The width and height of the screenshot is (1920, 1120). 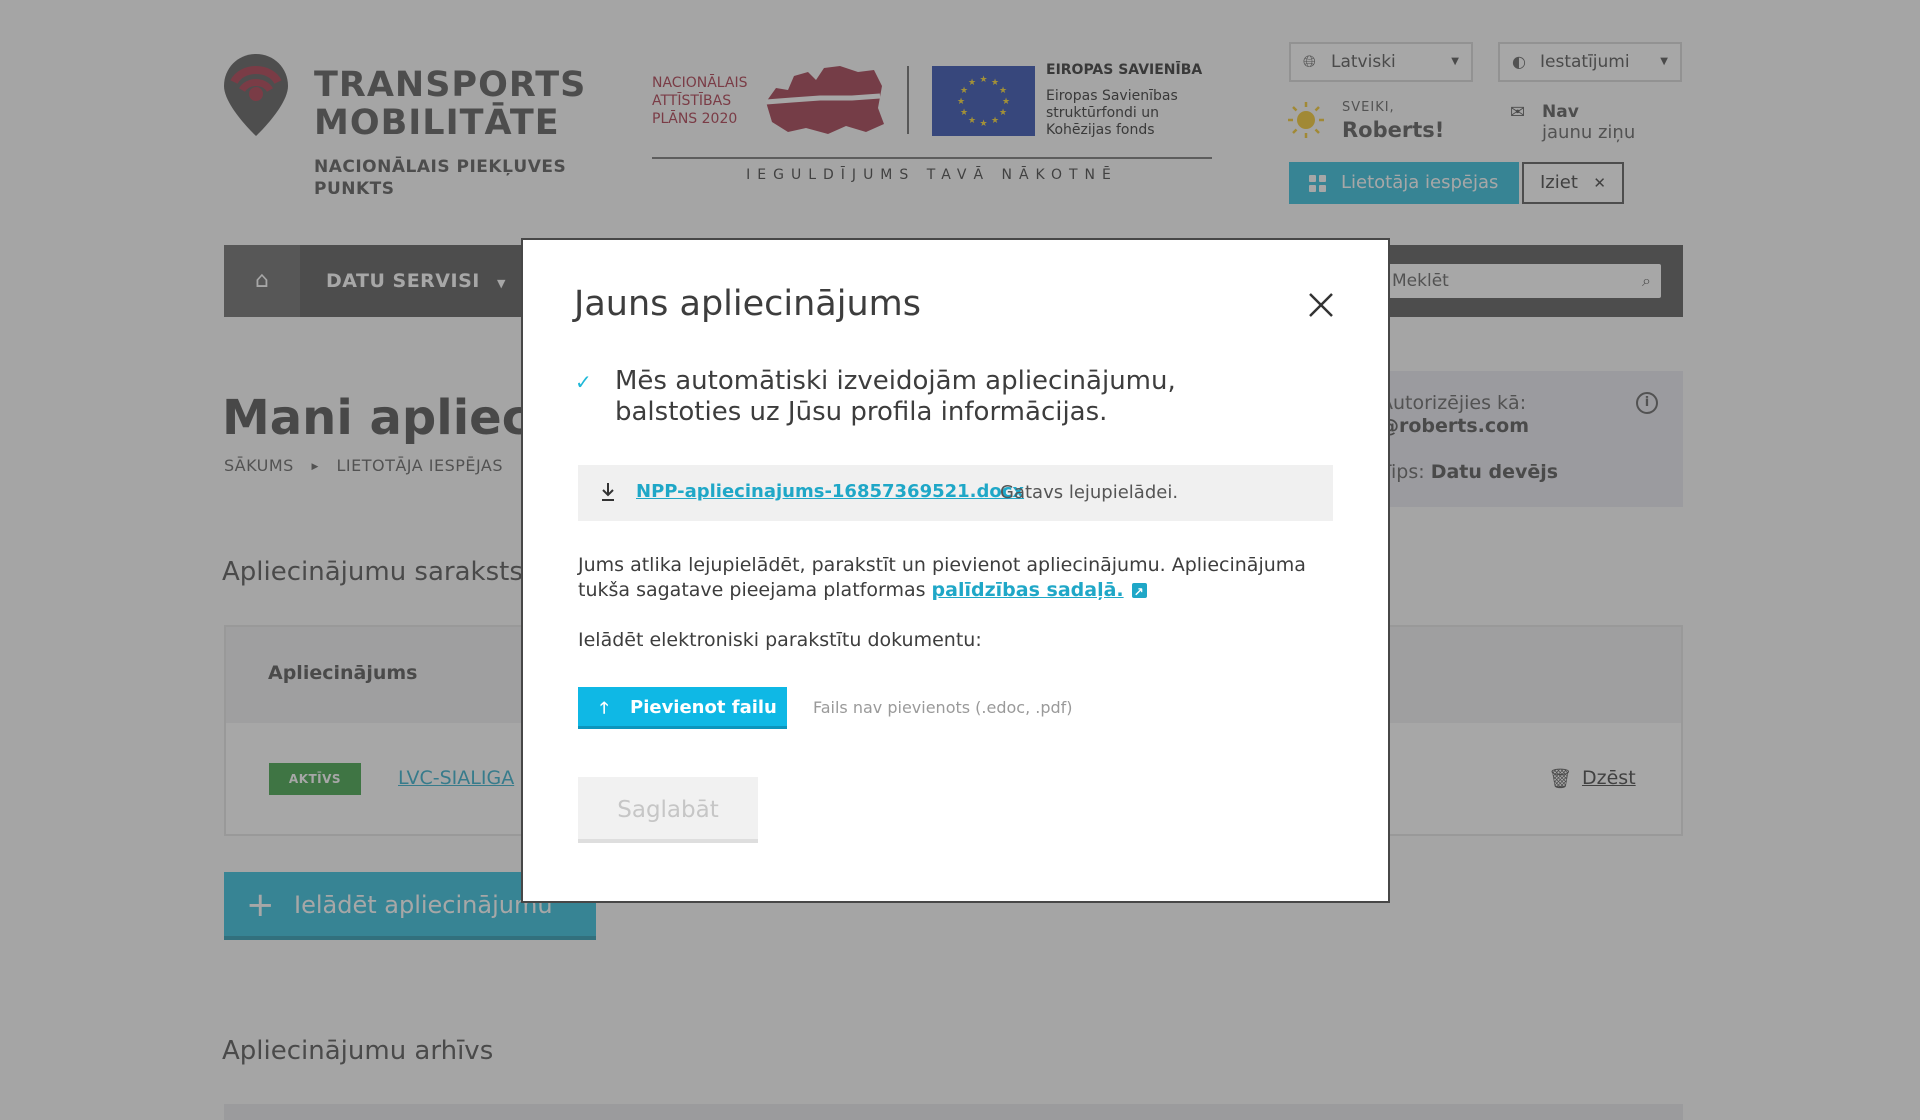 What do you see at coordinates (583, 382) in the screenshot?
I see `check-icon: ✓` at bounding box center [583, 382].